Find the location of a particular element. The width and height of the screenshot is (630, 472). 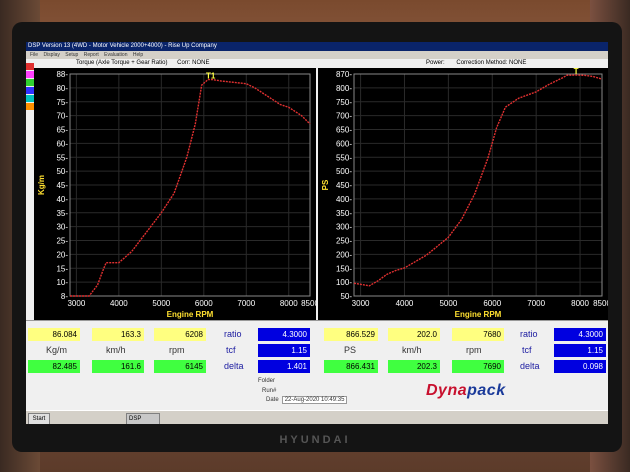

x-tick-label: 5000 is located at coordinates (161, 303).